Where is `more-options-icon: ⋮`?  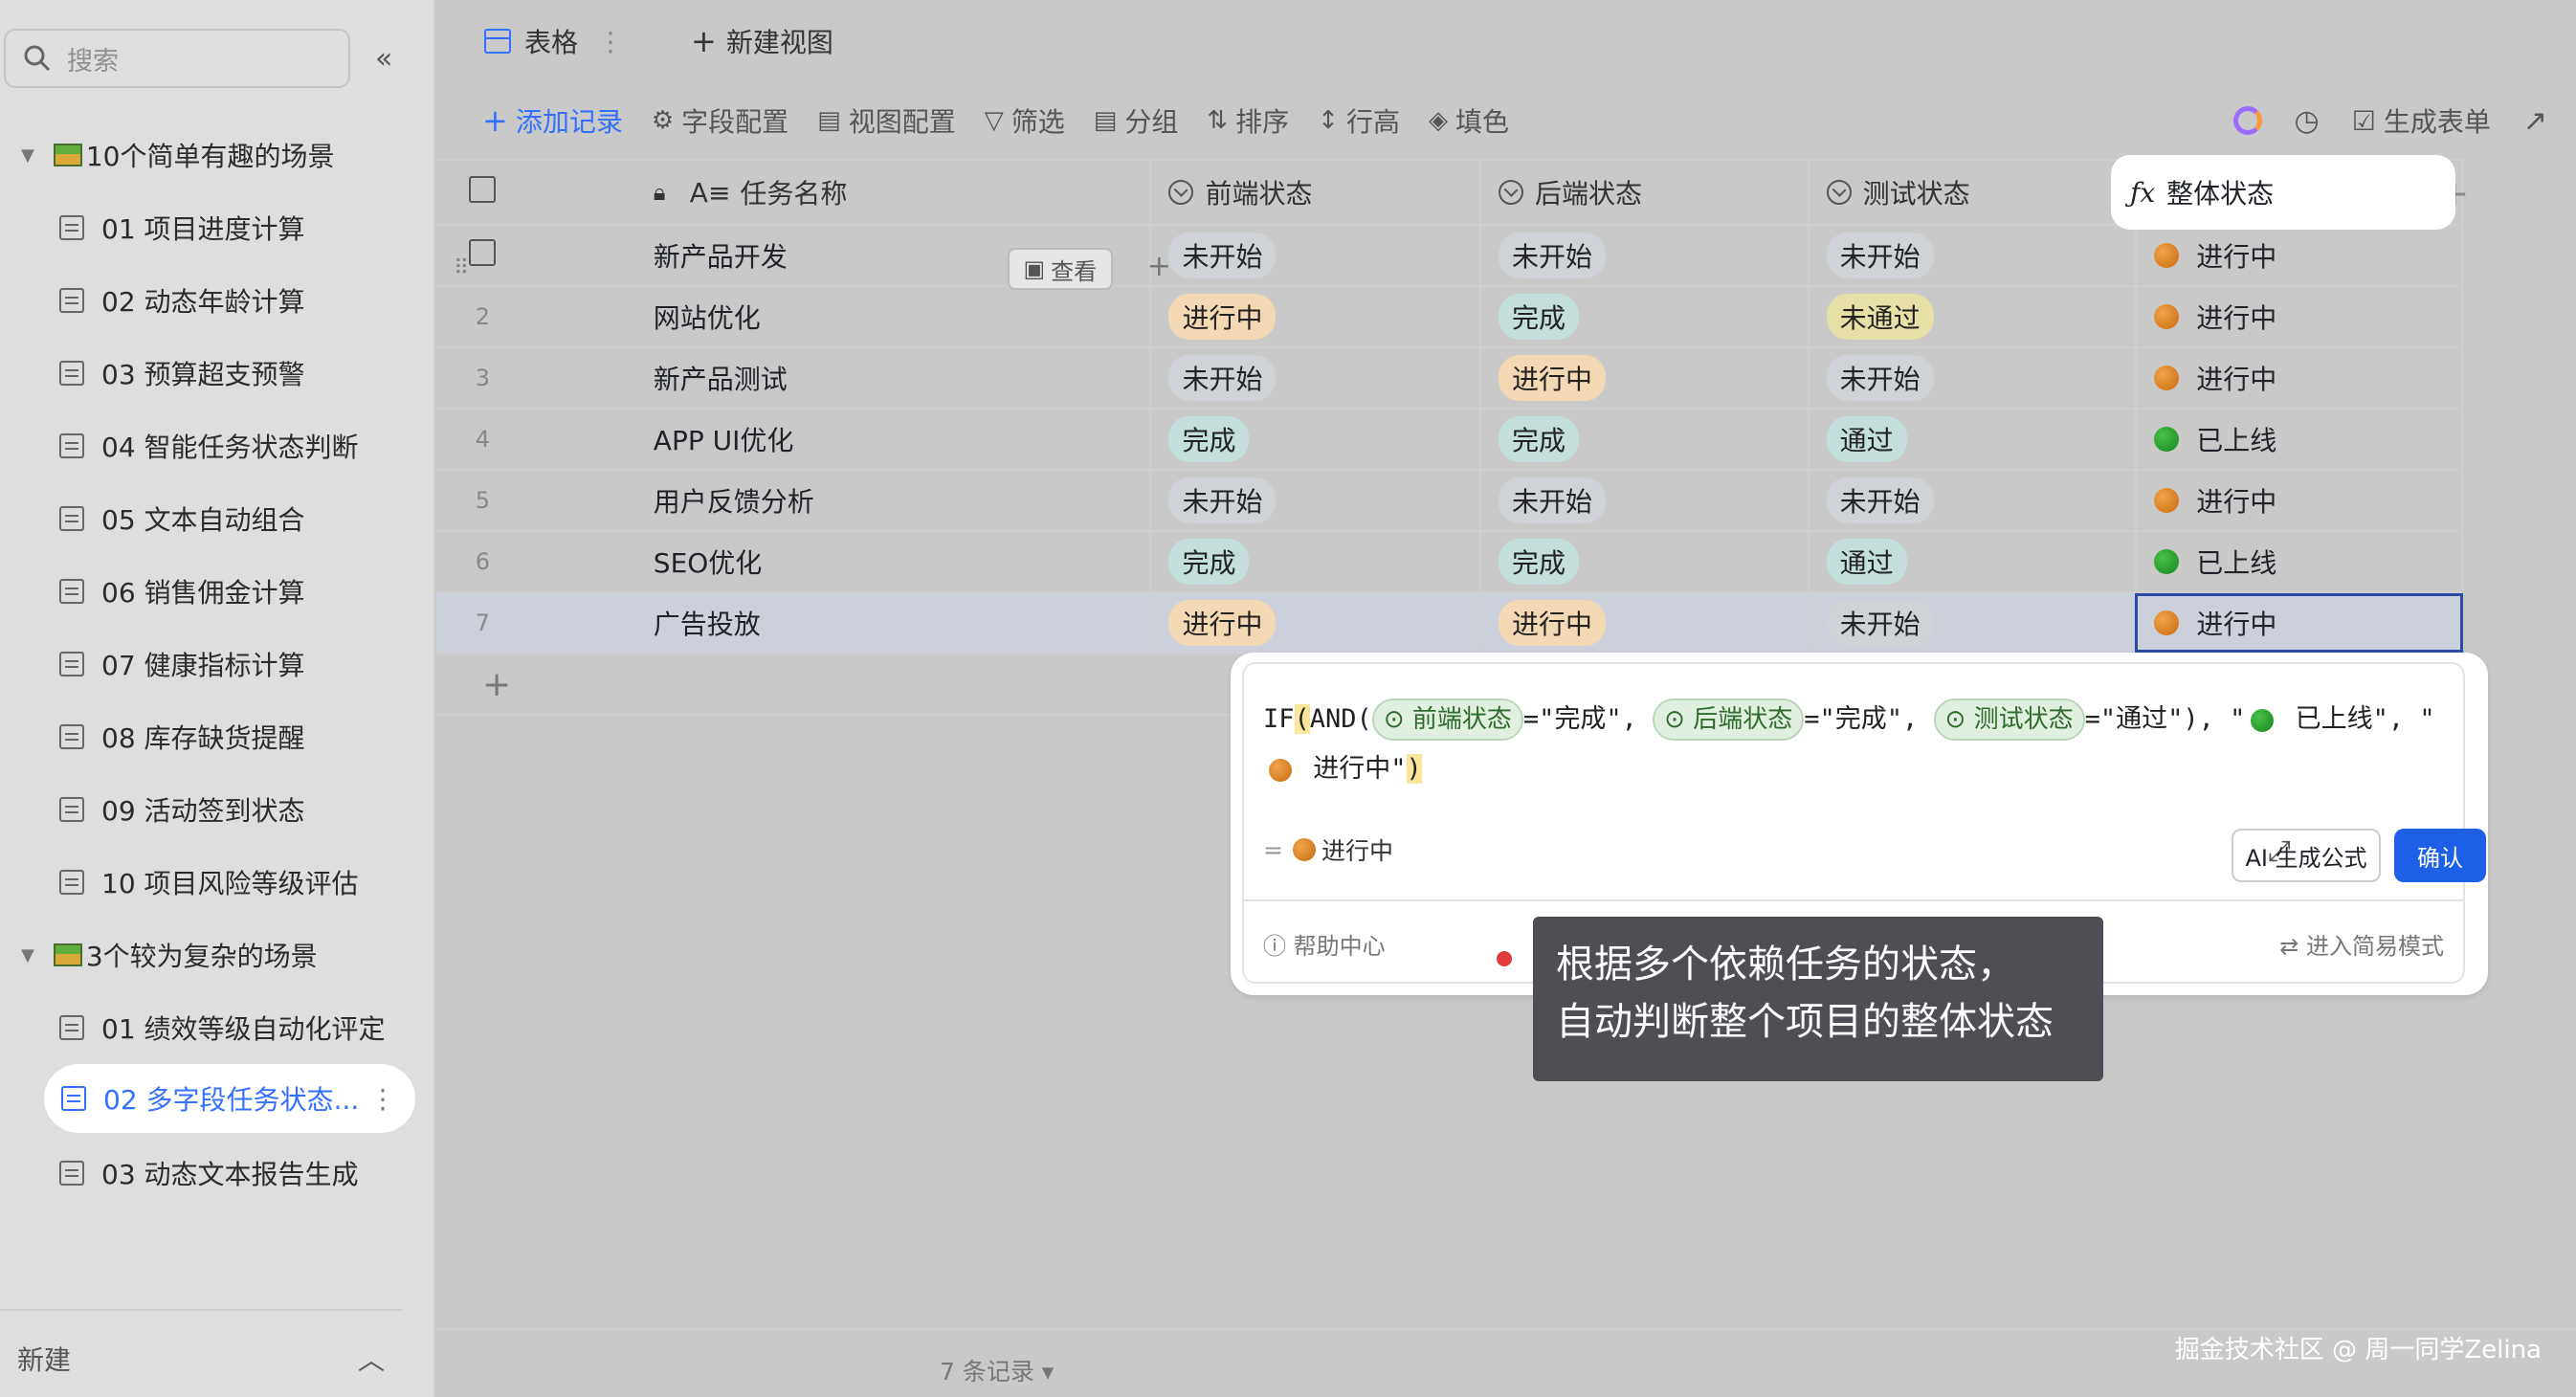
more-options-icon: ⋮ is located at coordinates (382, 1099).